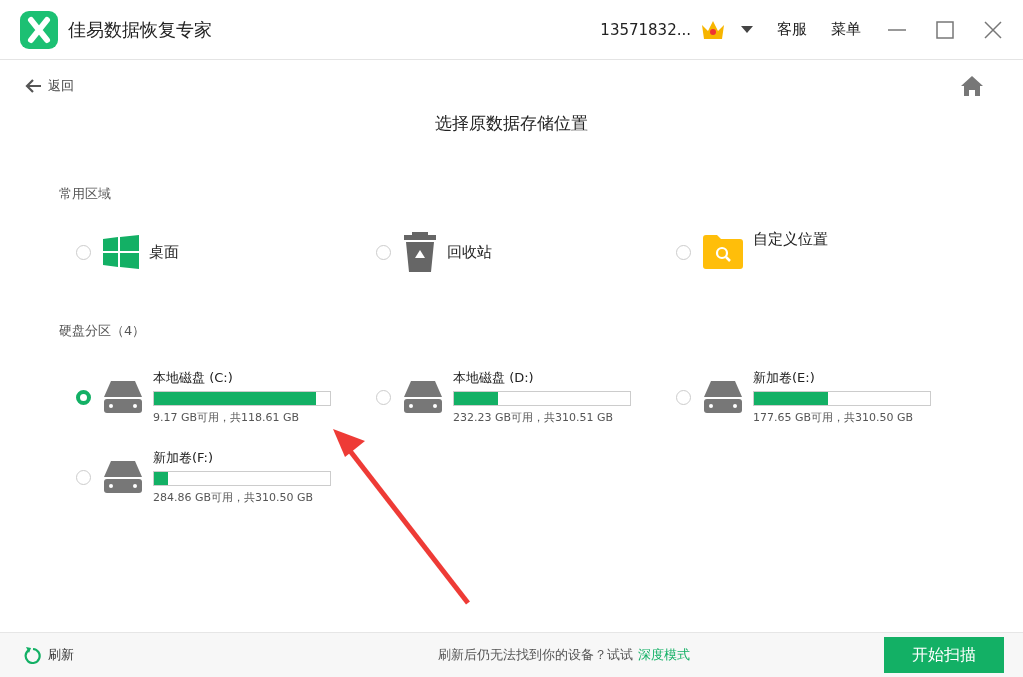 The height and width of the screenshot is (677, 1023). I want to click on disk-usage: 9.17 GB可用，共118.61 GB, so click(227, 417).